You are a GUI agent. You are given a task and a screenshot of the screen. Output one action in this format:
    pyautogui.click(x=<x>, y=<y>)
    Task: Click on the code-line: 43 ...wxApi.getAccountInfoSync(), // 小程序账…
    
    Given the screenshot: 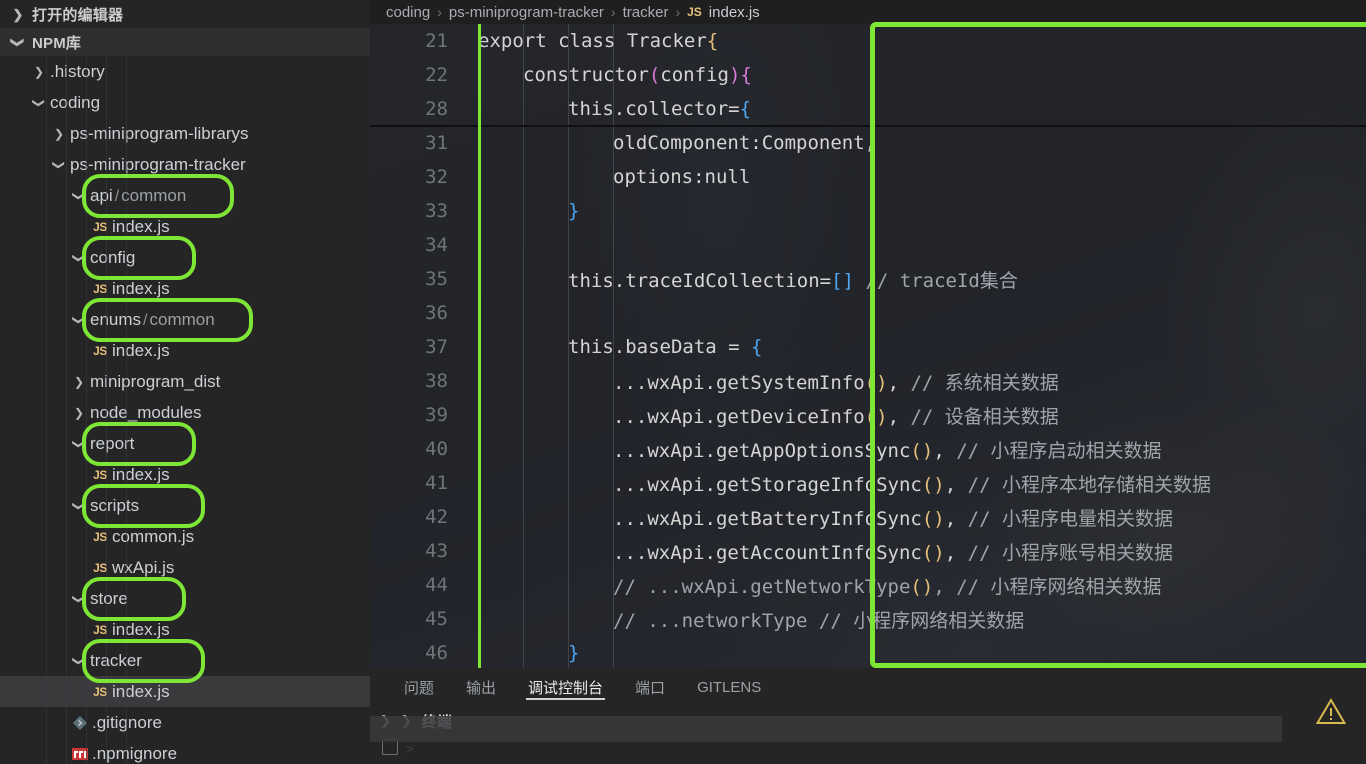 What is the action you would take?
    pyautogui.click(x=868, y=551)
    